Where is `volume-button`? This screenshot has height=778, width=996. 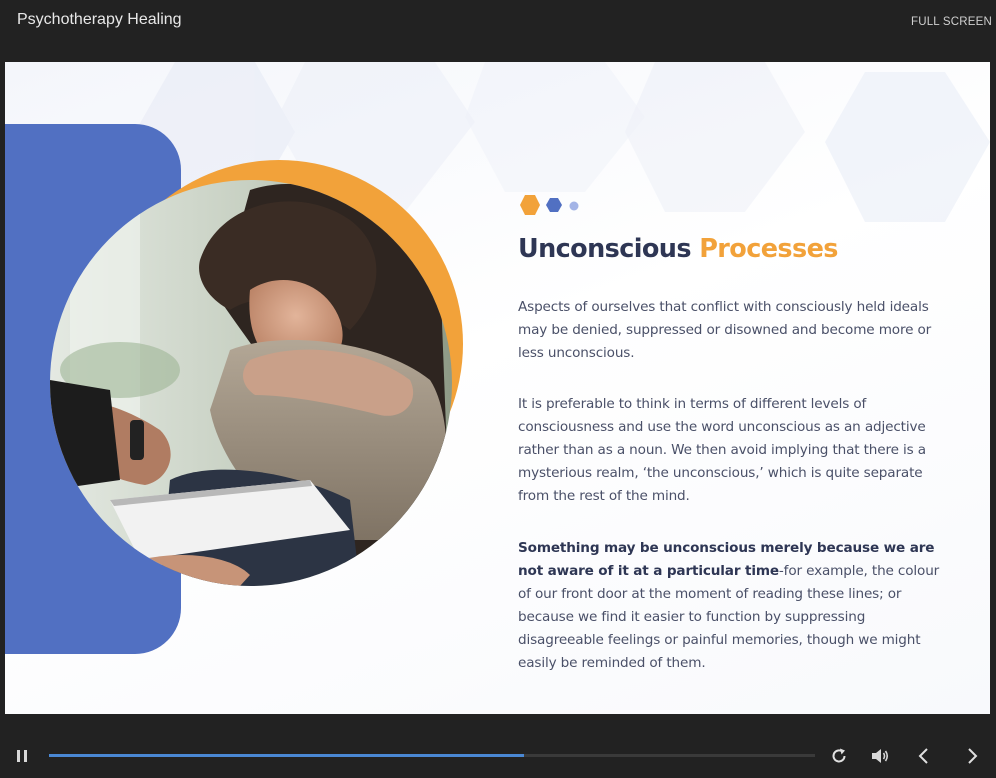 volume-button is located at coordinates (880, 756).